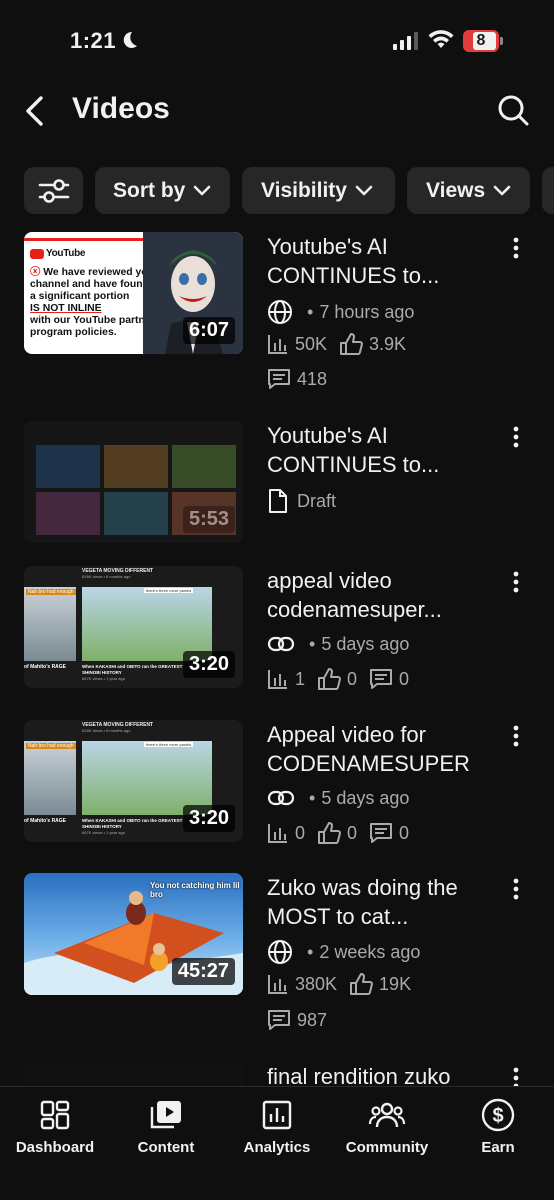 The width and height of the screenshot is (554, 1200). Describe the element at coordinates (344, 679) in the screenshot. I see `video-stats-row: 1 0 0` at that location.